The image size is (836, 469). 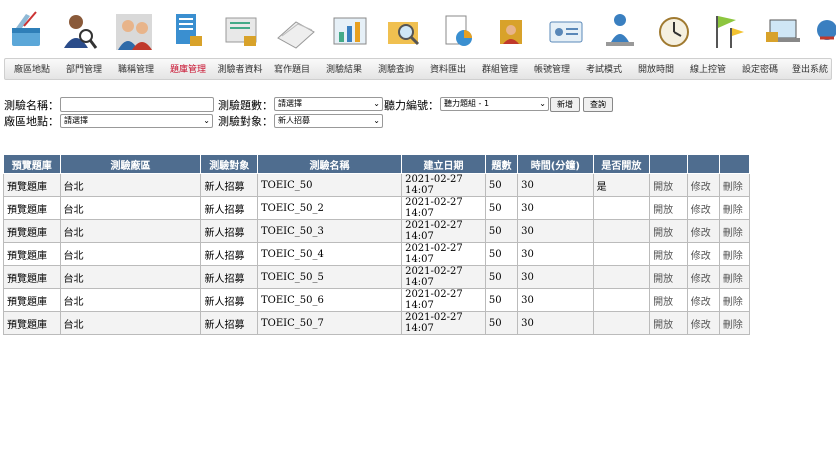 I want to click on test-name-cell: TOEIC_50_3, so click(x=329, y=231).